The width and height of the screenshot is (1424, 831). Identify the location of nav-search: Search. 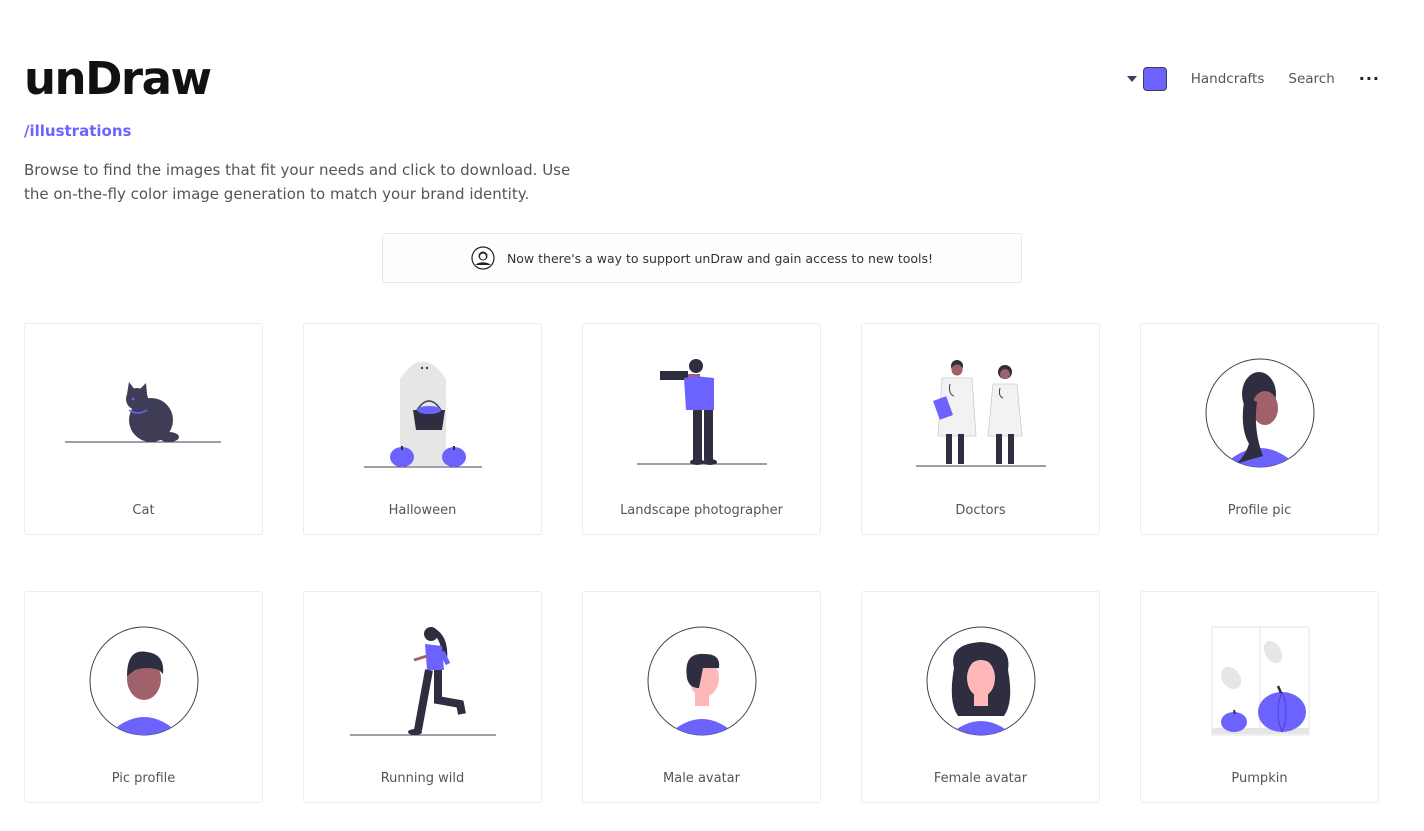
(1311, 79).